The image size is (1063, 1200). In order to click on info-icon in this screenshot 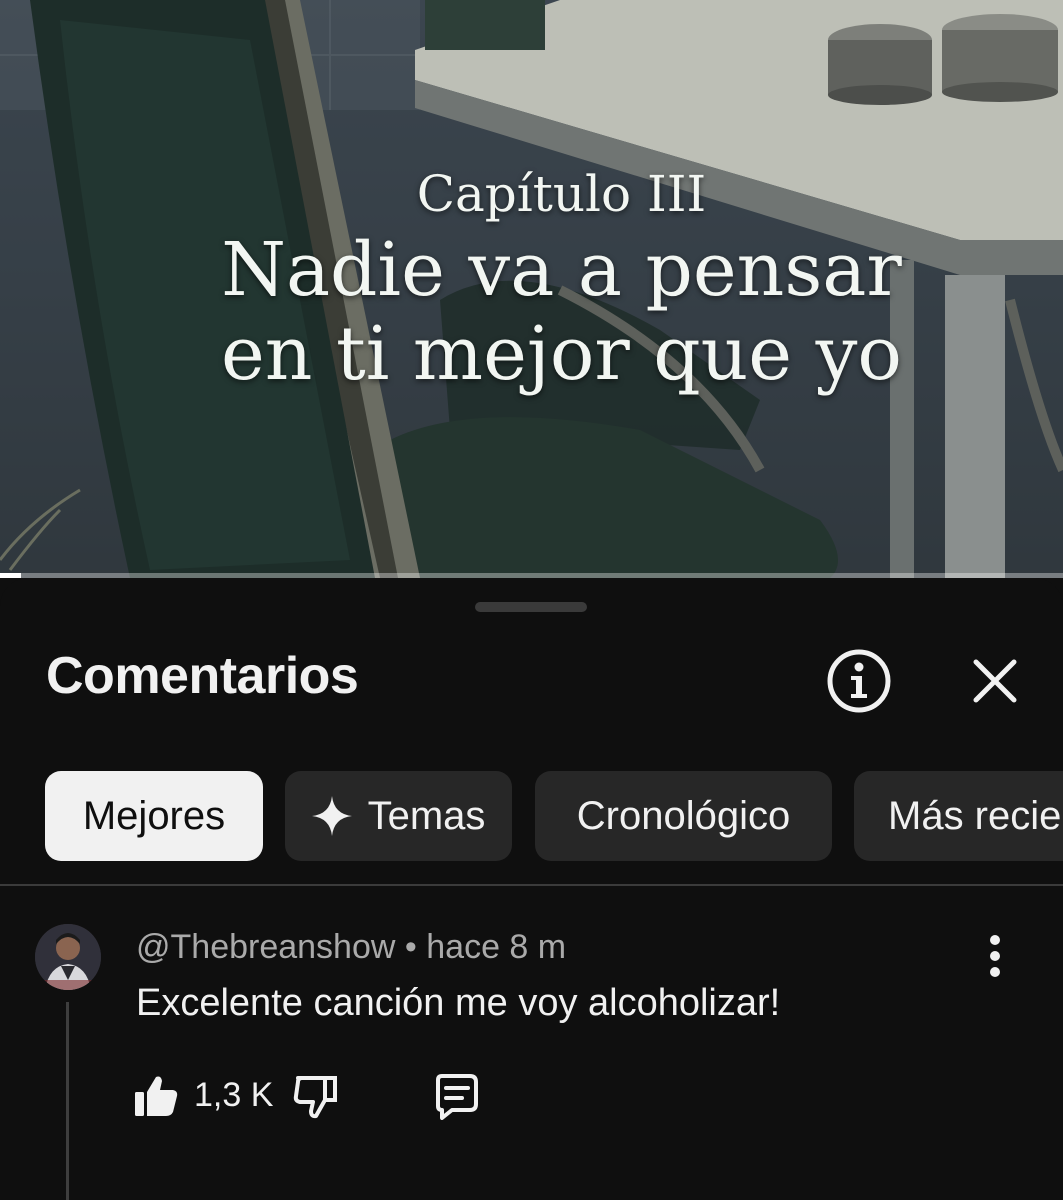, I will do `click(859, 681)`.